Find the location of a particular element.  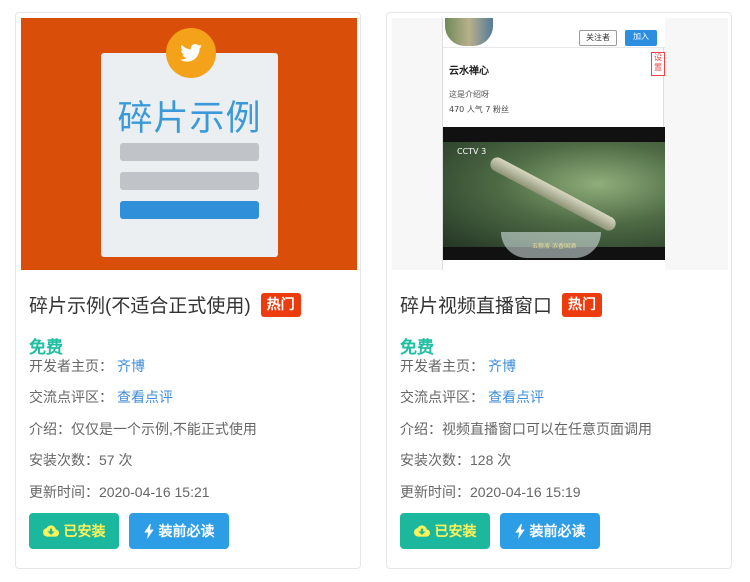

plugin-title: 碎片示例(不适合正式使用) is located at coordinates (140, 304).